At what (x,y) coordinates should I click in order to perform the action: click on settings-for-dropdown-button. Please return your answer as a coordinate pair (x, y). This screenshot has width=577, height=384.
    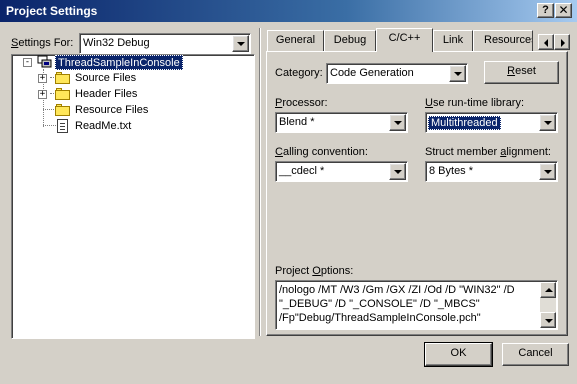
    Looking at the image, I should click on (240, 43).